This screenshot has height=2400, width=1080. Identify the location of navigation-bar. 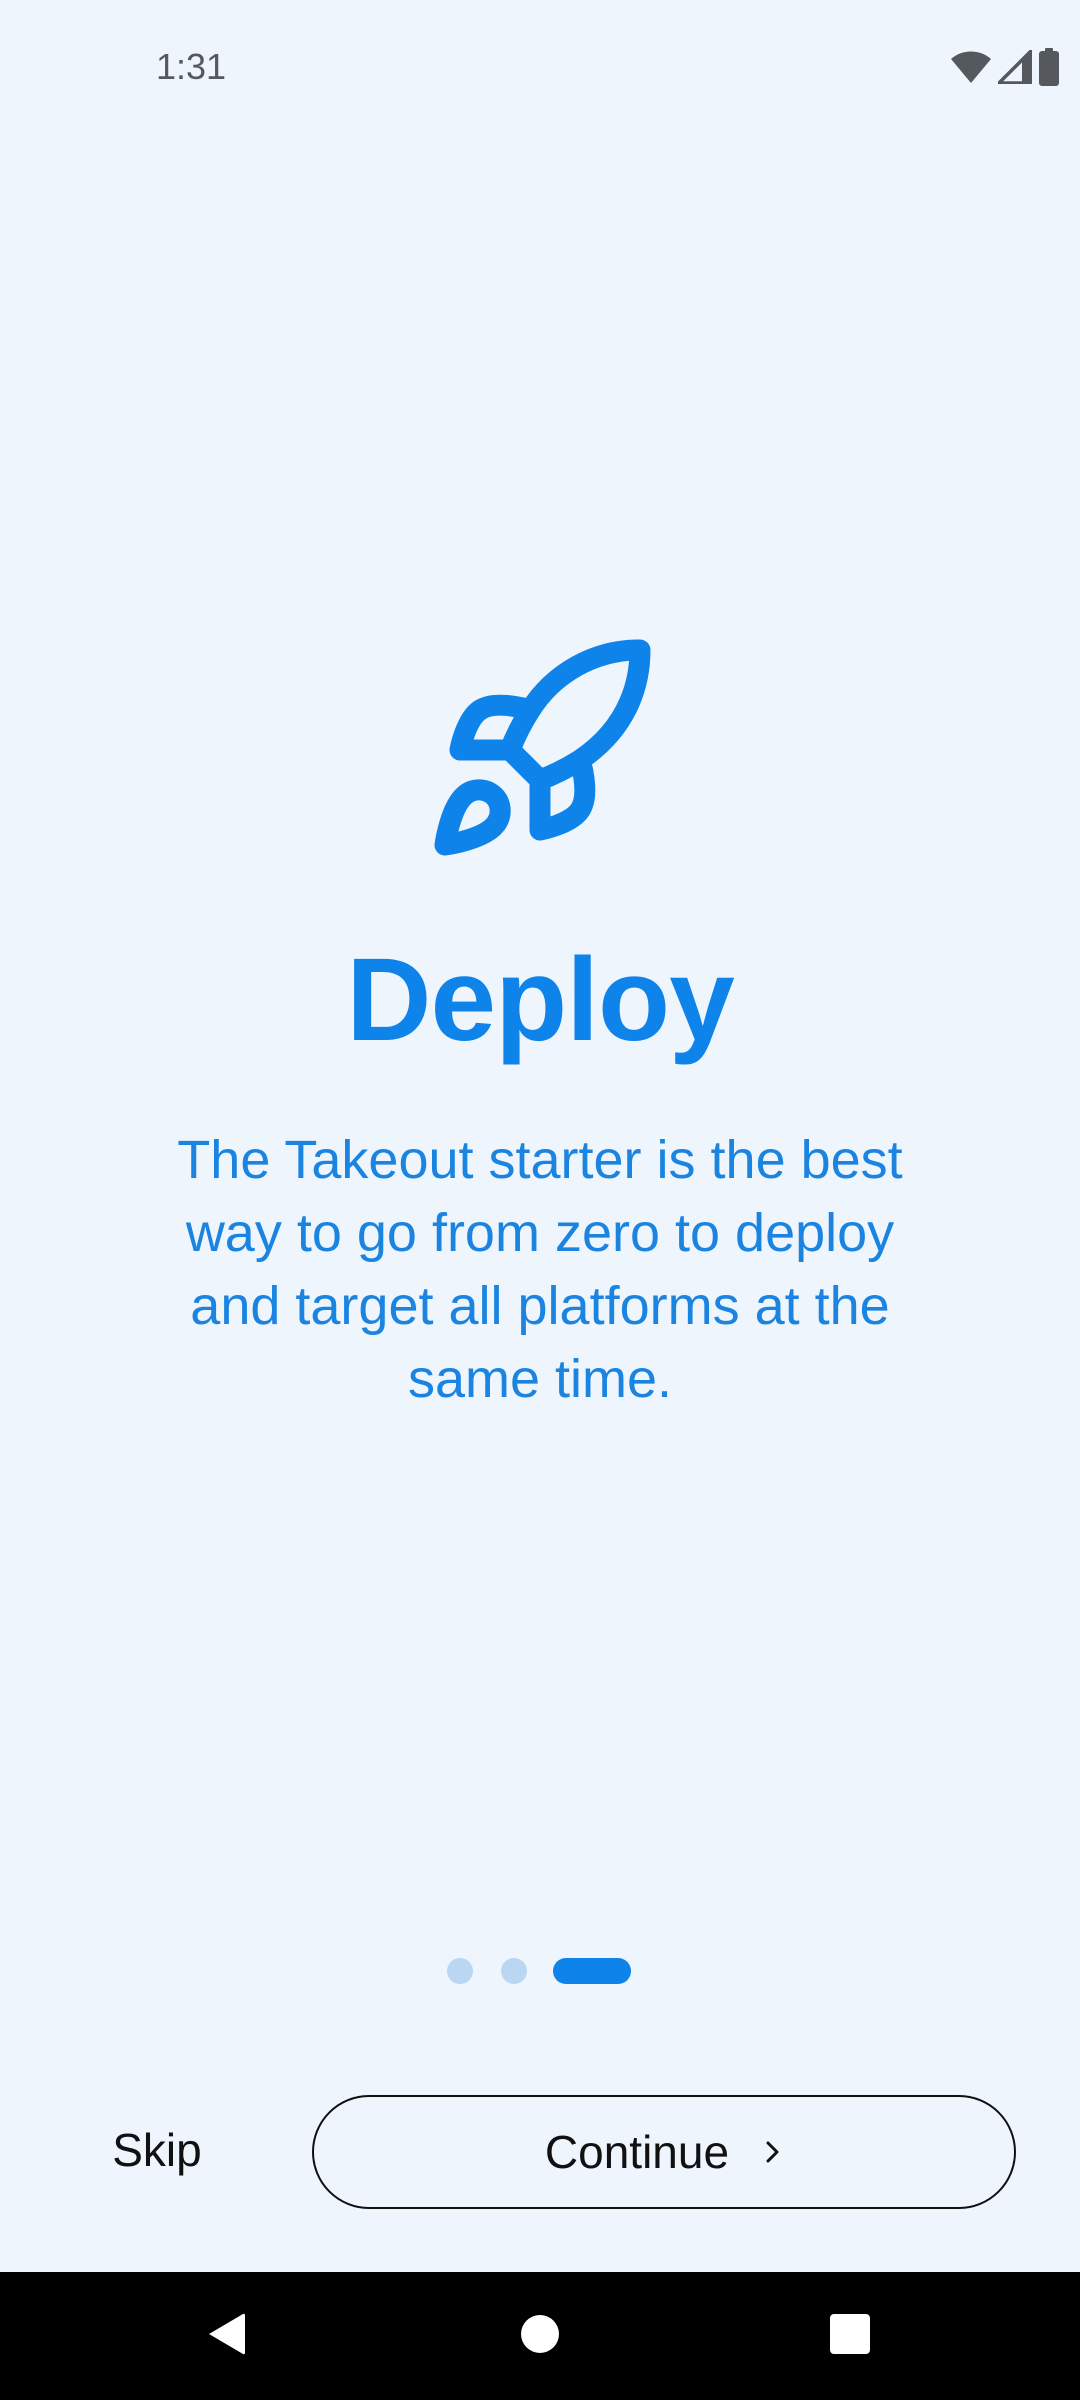
(540, 2336).